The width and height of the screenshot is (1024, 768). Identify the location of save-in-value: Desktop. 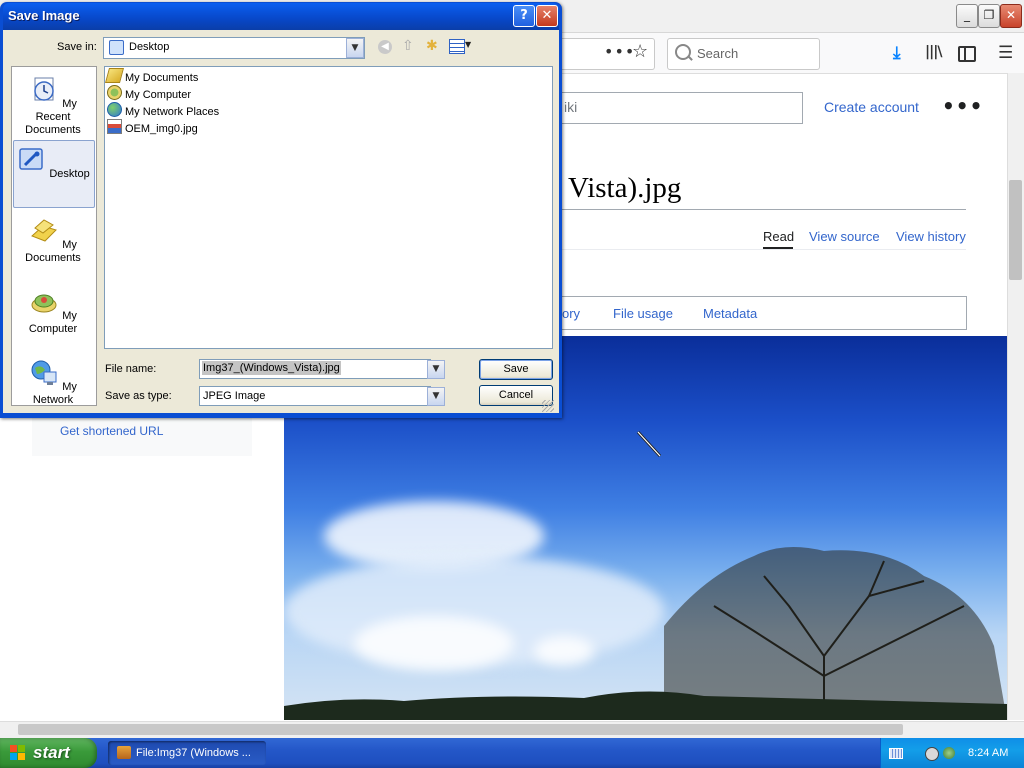
(149, 47).